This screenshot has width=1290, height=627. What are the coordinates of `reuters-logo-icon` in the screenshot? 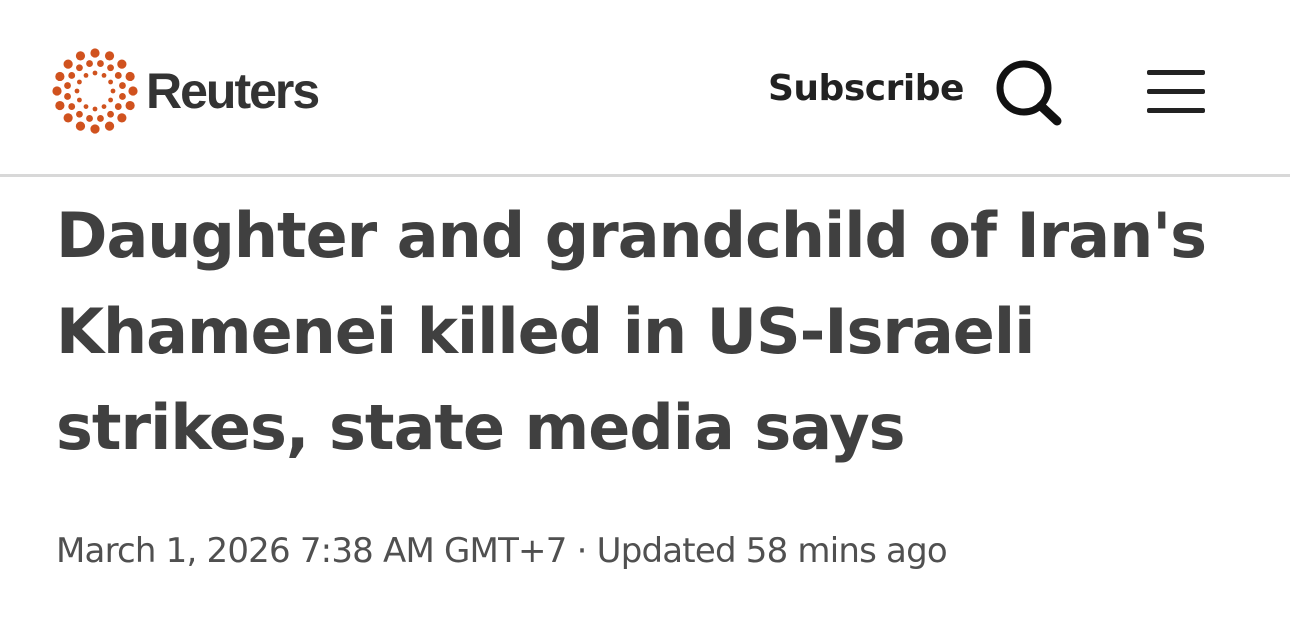 It's located at (95, 91).